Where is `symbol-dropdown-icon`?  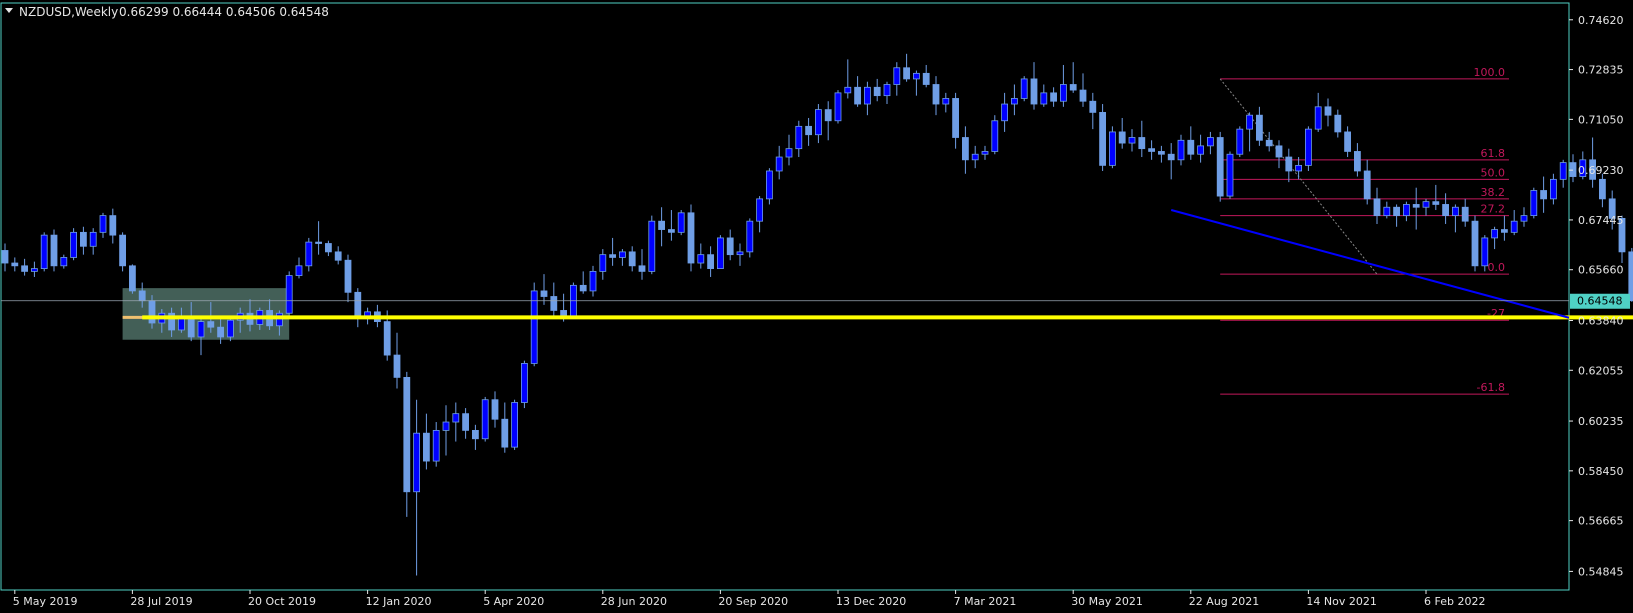 symbol-dropdown-icon is located at coordinates (9, 10).